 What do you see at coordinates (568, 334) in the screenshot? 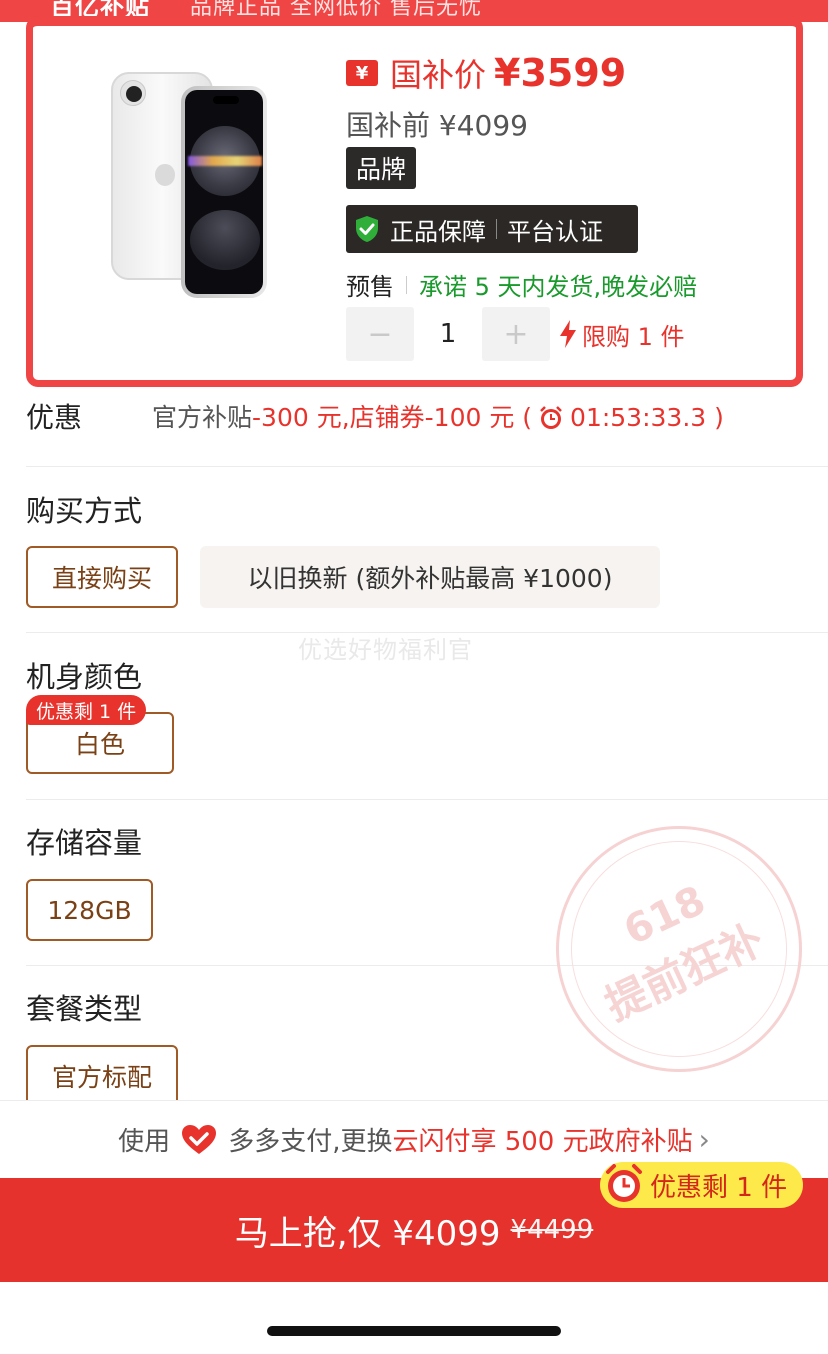
I see `lightning-icon` at bounding box center [568, 334].